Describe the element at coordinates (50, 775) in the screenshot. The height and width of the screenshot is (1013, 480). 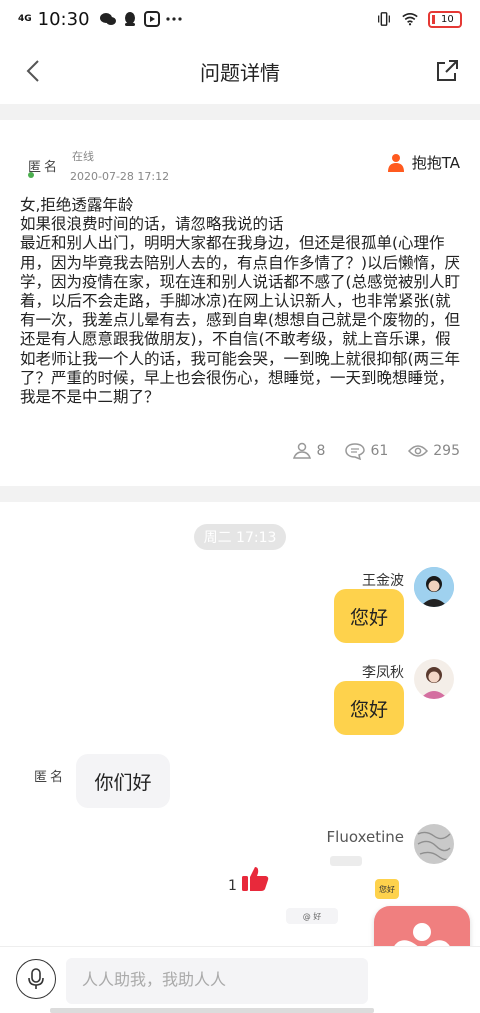
I see `message-sender-name: 匿名` at that location.